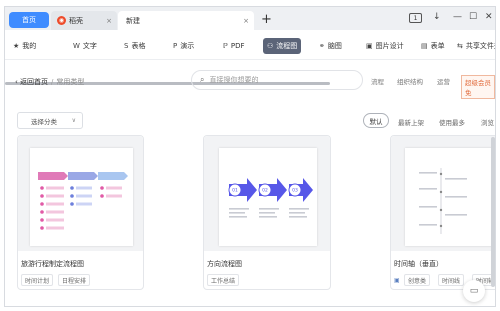  Describe the element at coordinates (61, 20) in the screenshot. I see `daoke-logo-icon: ◉` at that location.